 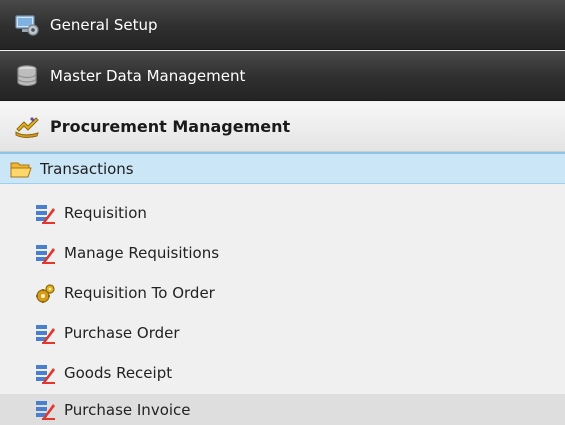 I want to click on computer-gear-icon, so click(x=27, y=25).